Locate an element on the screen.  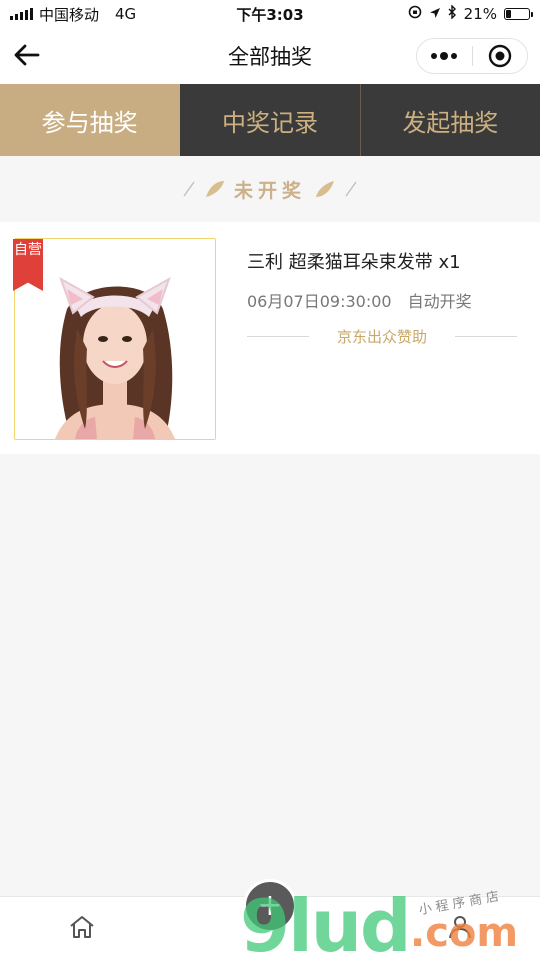
status-left: 中国移动 4G is located at coordinates (73, 14).